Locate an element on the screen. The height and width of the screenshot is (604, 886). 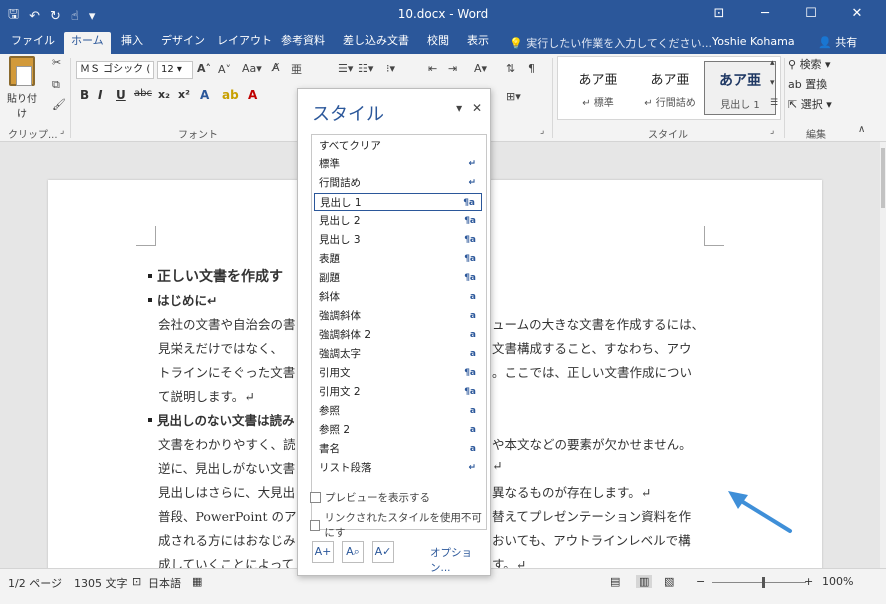
style-gallery-no-spacing: あア亜 ↵ 行間詰め is located at coordinates (670, 88).